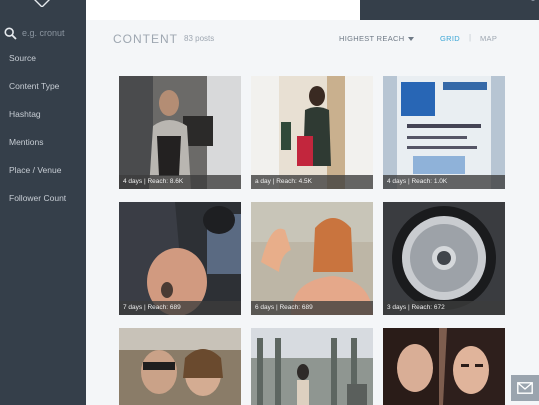 This screenshot has height=405, width=539. I want to click on sidebar-item-content-type: Content Type, so click(37, 94).